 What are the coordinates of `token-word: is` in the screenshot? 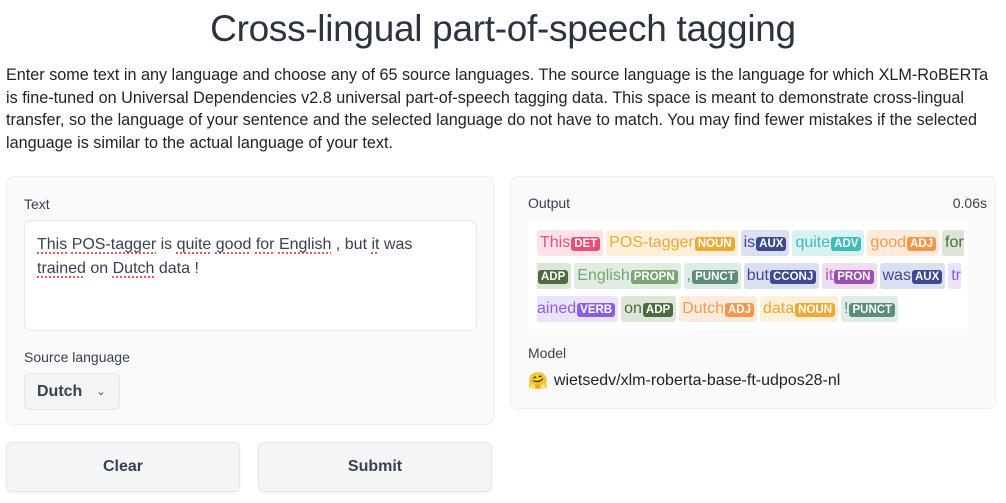 It's located at (749, 242).